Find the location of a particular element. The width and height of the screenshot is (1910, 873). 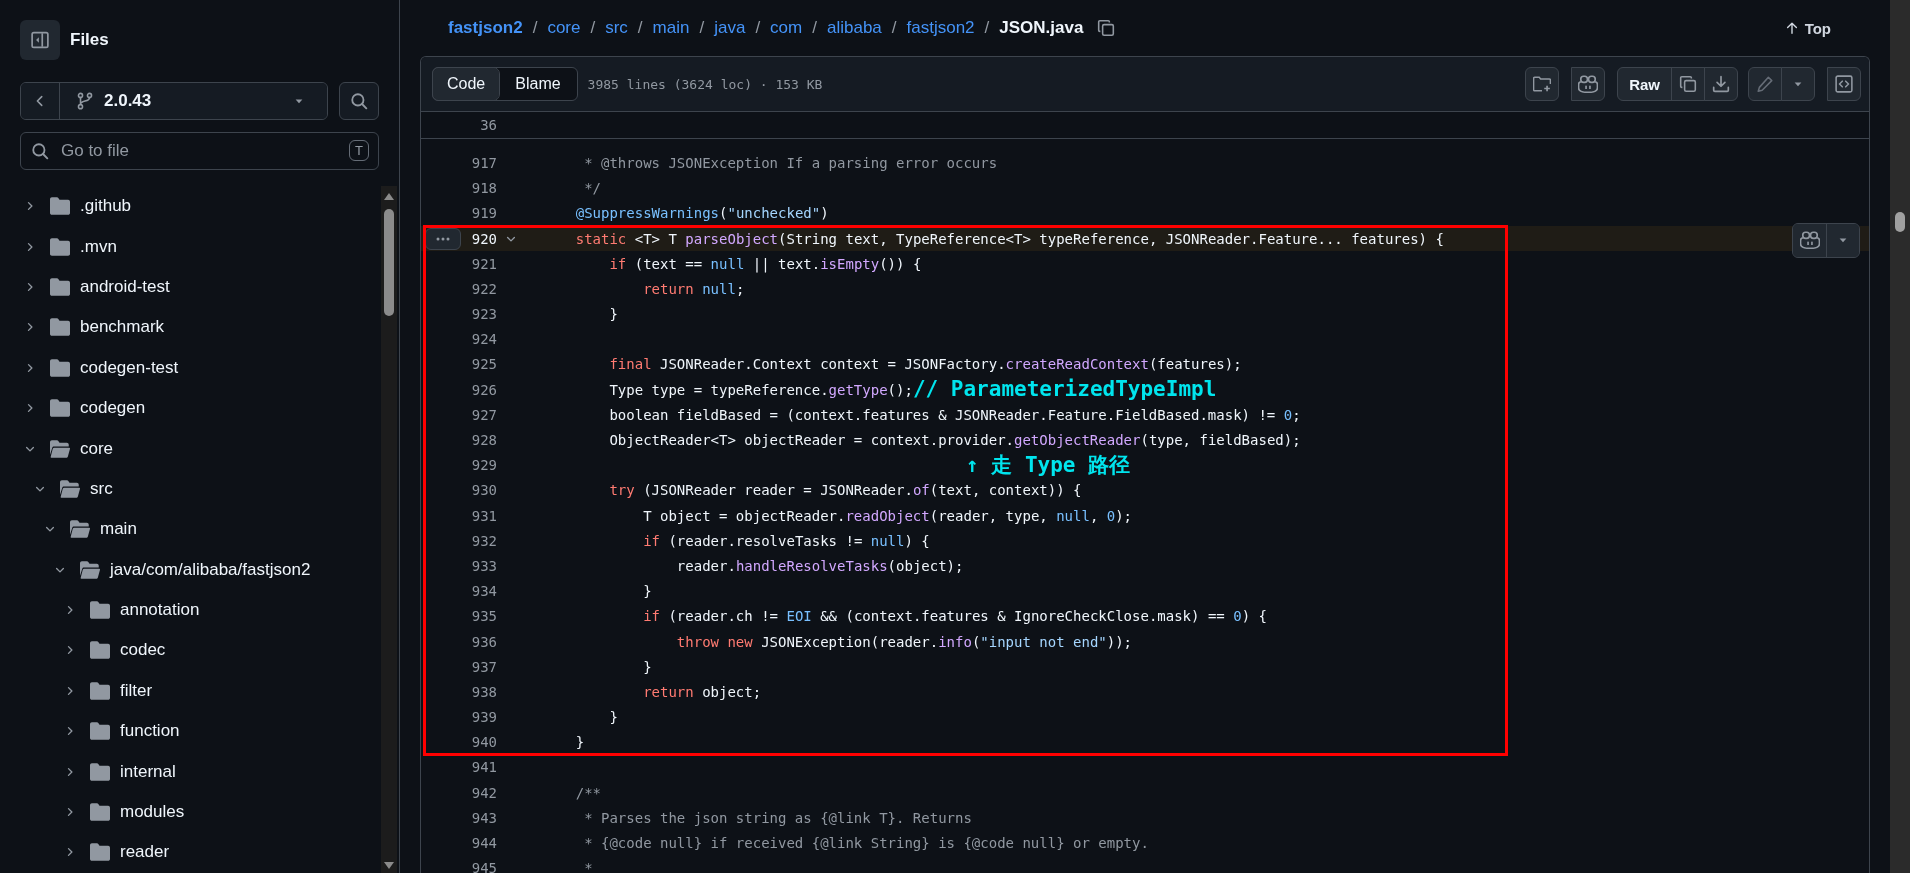

tree-item: internal is located at coordinates (190, 771).